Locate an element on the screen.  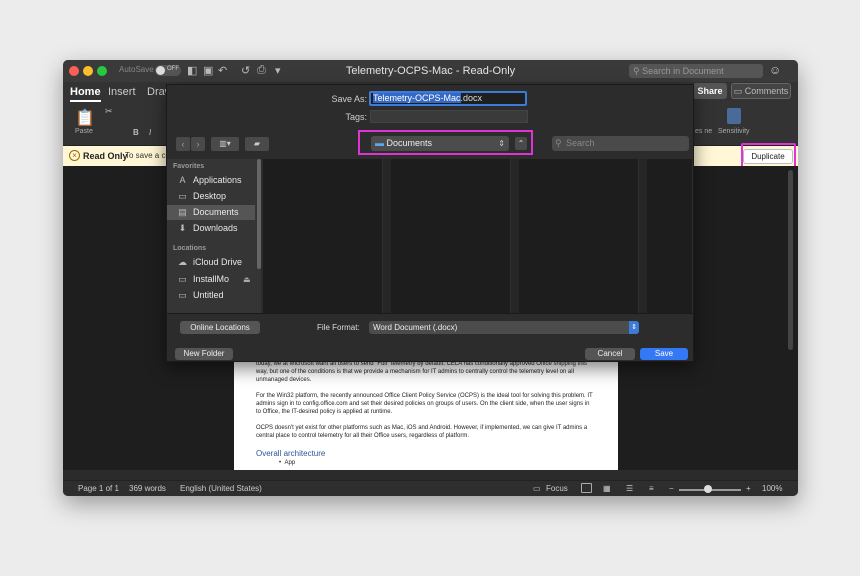
forward-button: › is located at coordinates (198, 144).